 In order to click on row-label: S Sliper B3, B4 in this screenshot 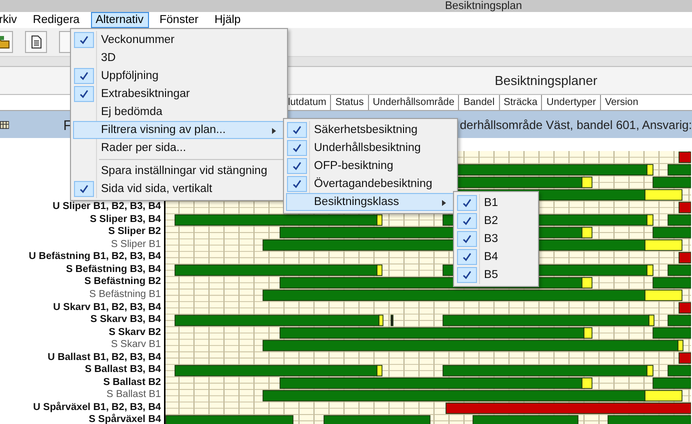, I will do `click(125, 220)`.